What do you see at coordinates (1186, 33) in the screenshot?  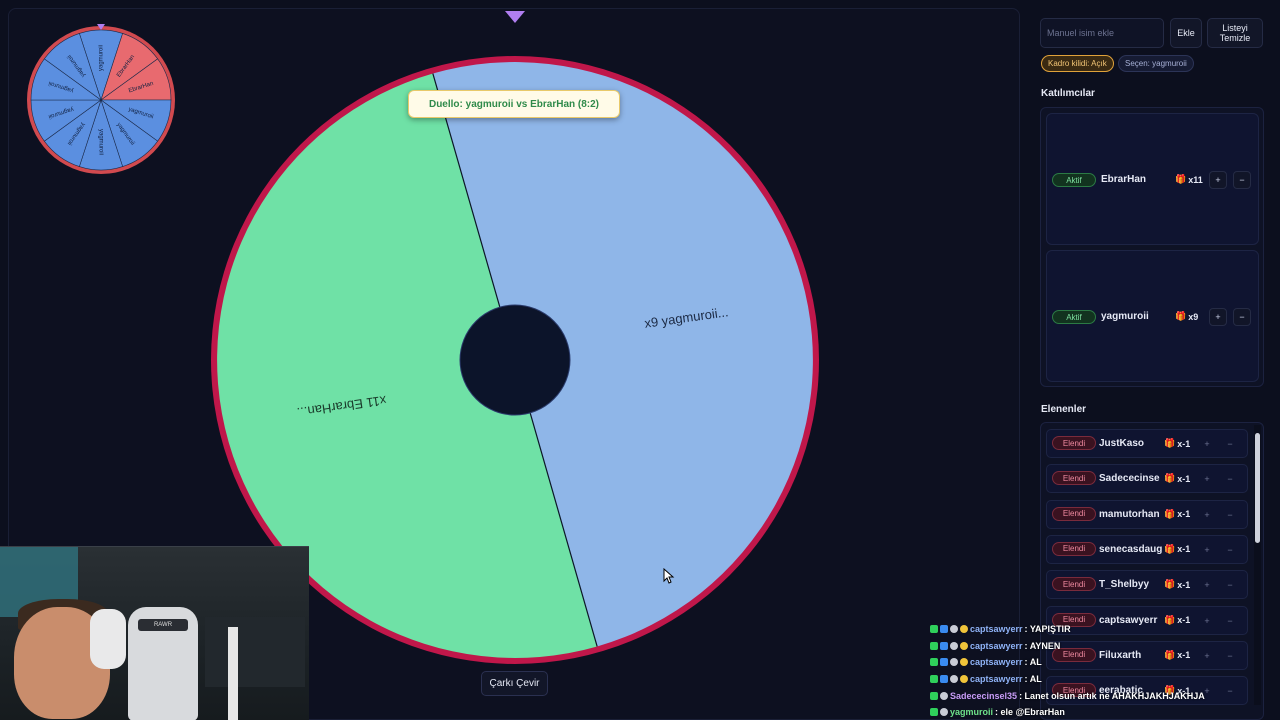 I see `add-name-button: Ekle` at bounding box center [1186, 33].